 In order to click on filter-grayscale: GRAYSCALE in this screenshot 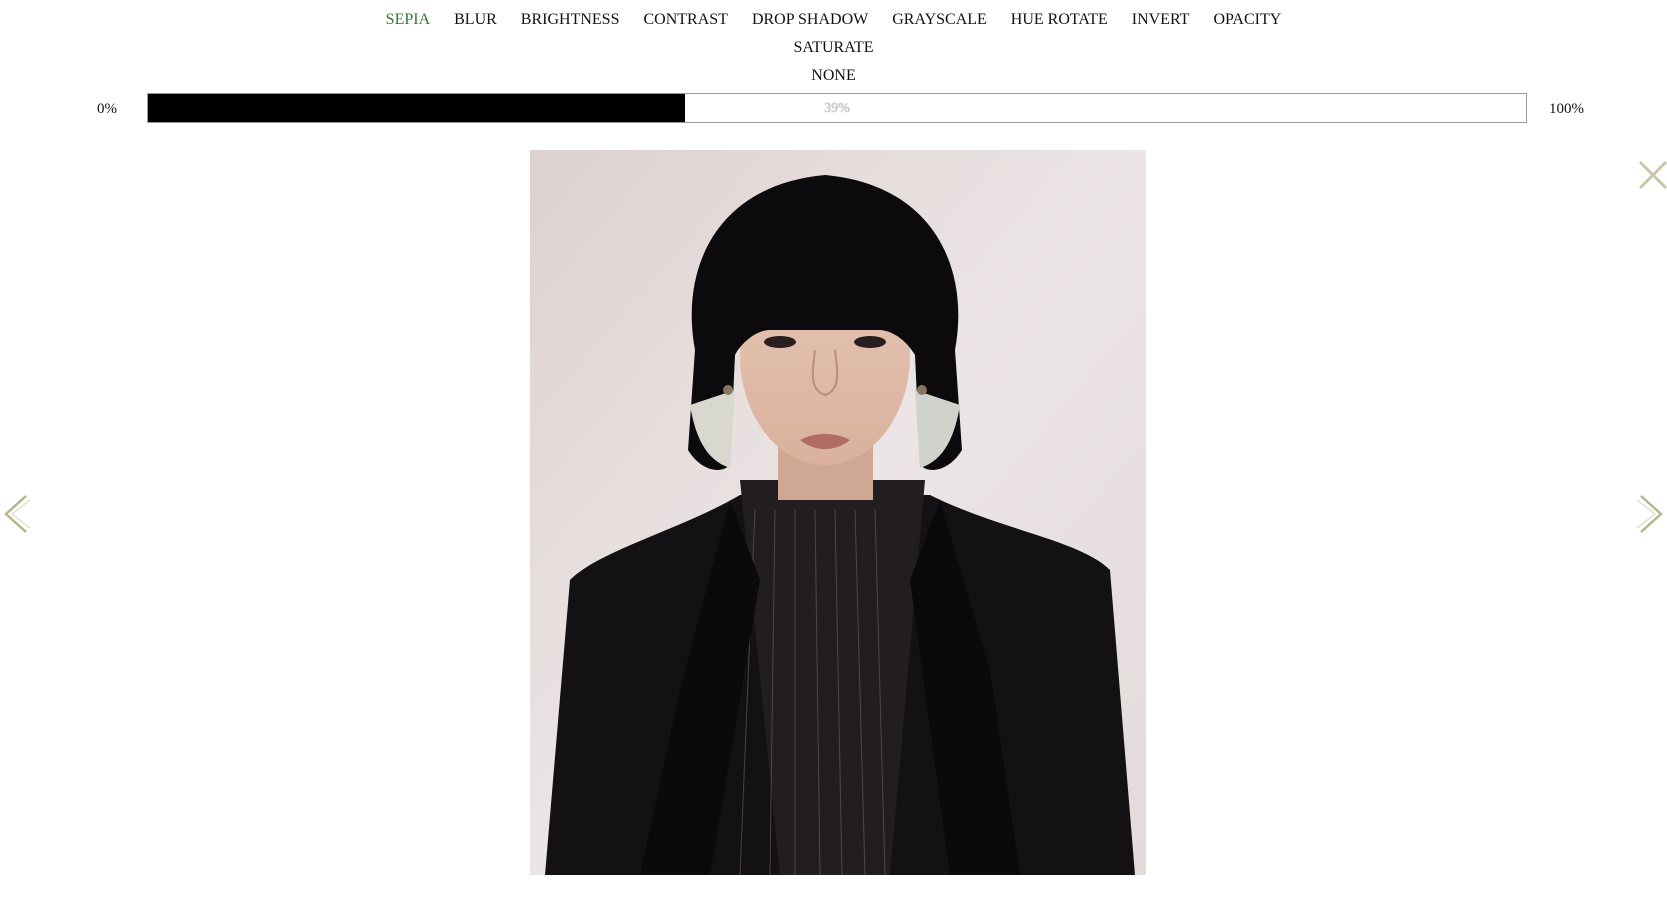, I will do `click(939, 20)`.